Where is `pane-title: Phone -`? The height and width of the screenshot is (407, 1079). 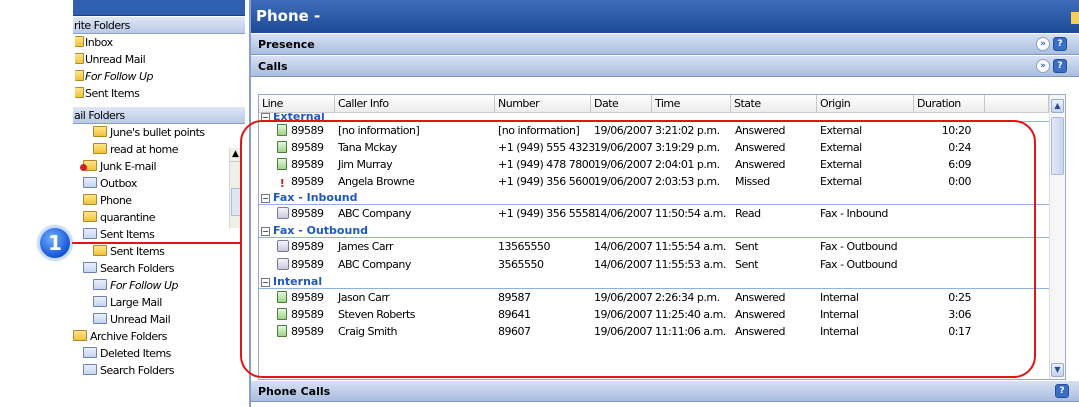
pane-title: Phone - is located at coordinates (288, 16).